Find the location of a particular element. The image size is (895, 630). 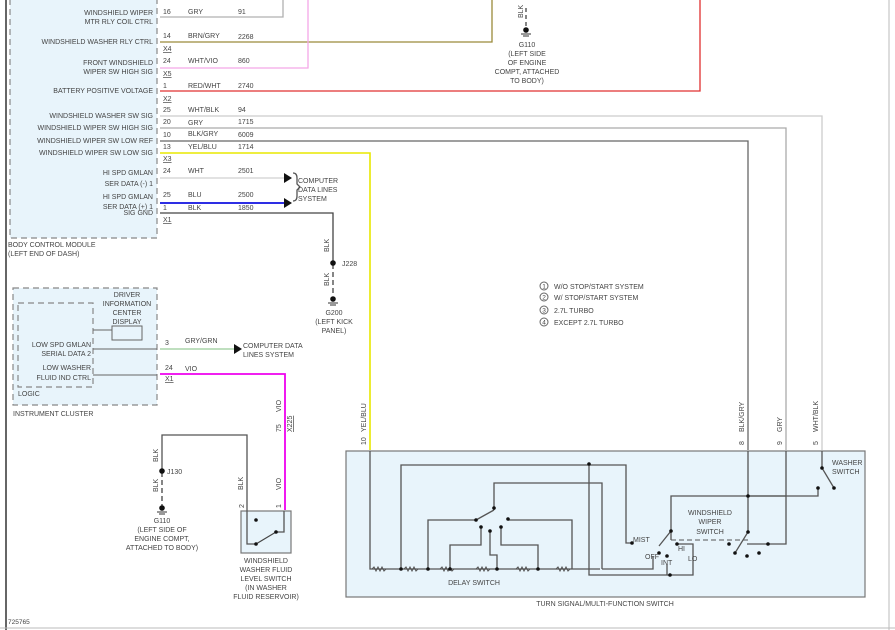

circuit-number: 6009 is located at coordinates (246, 135).